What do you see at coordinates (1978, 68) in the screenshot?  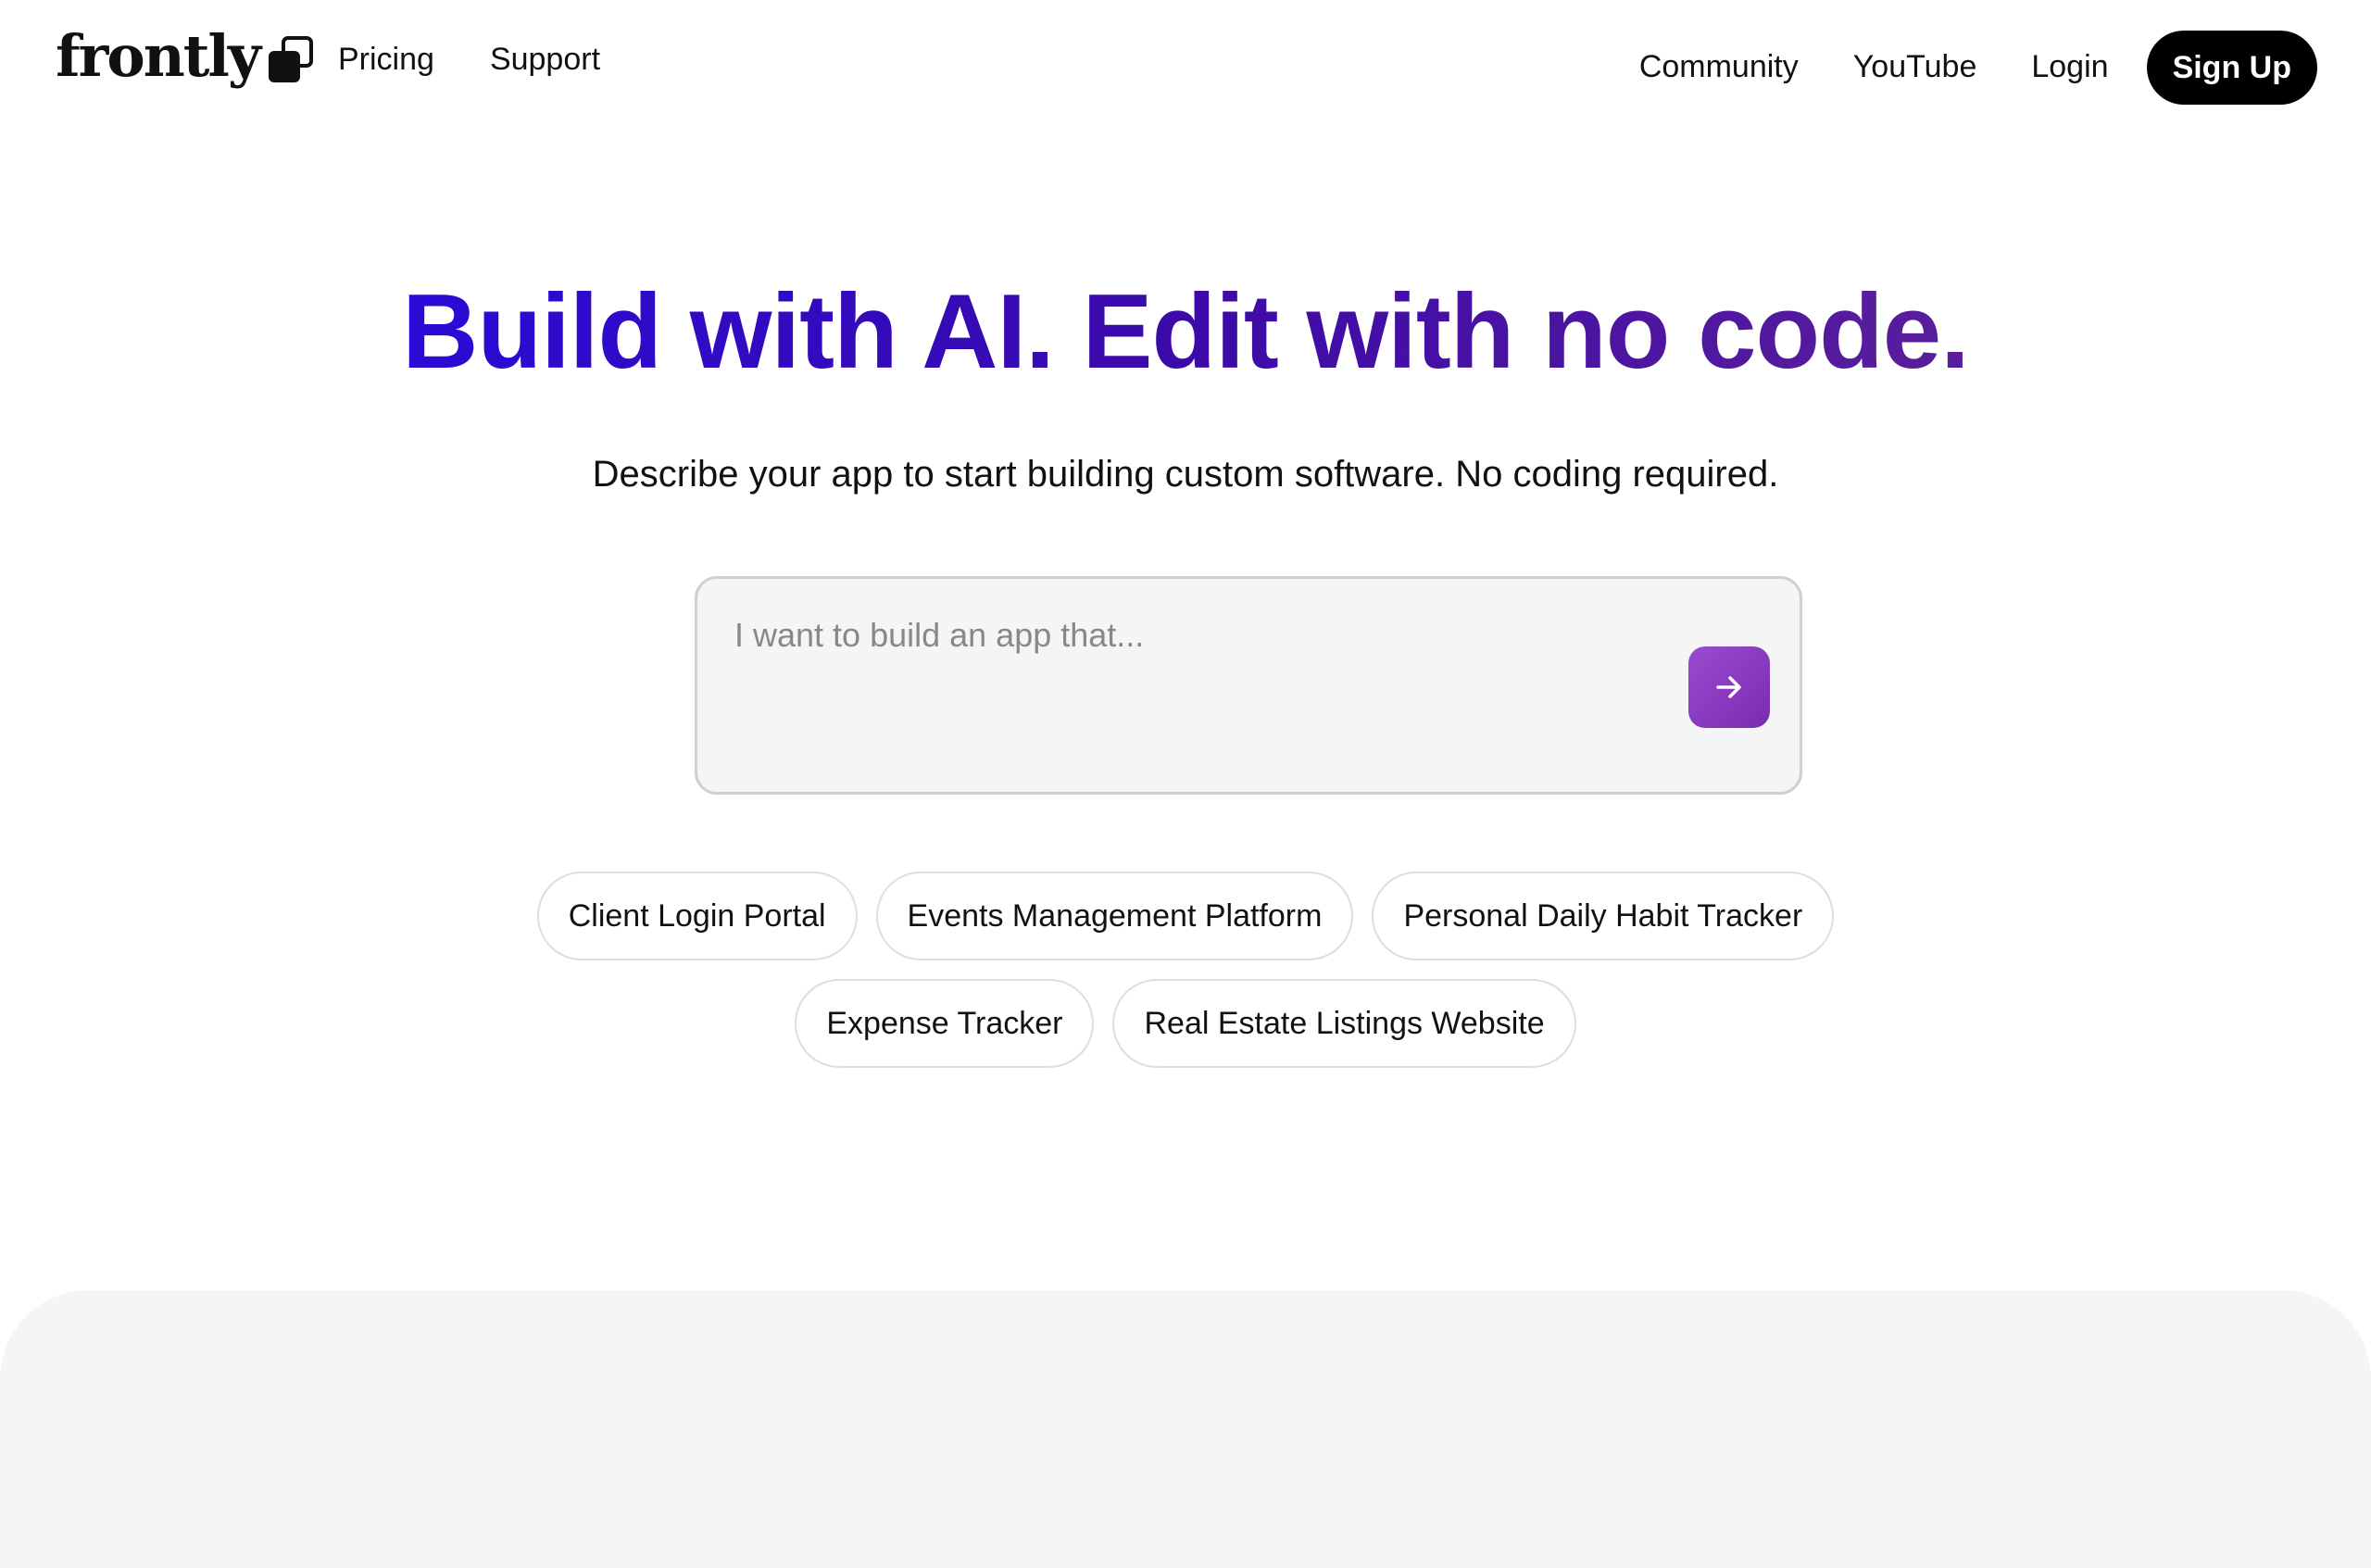 I see `secondary-nav: Community YouTube Login Sign Up` at bounding box center [1978, 68].